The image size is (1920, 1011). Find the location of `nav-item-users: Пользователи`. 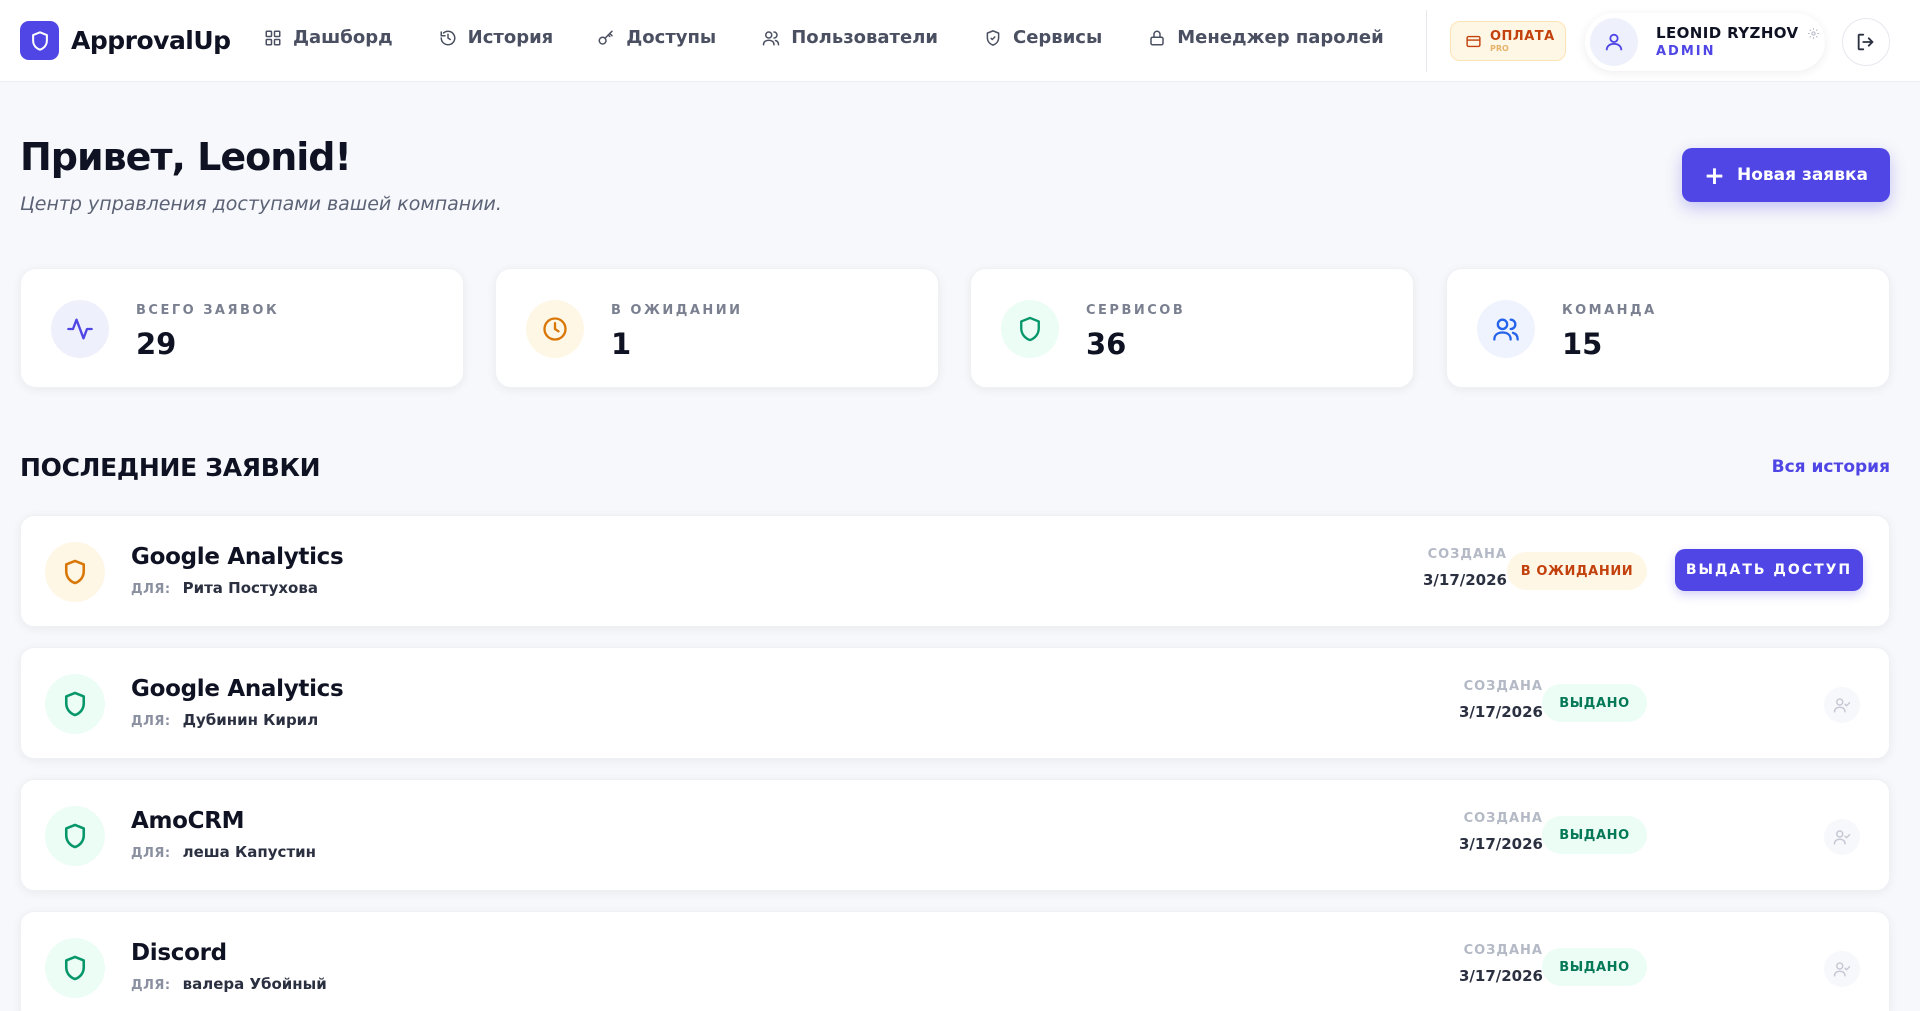

nav-item-users: Пользователи is located at coordinates (850, 37).